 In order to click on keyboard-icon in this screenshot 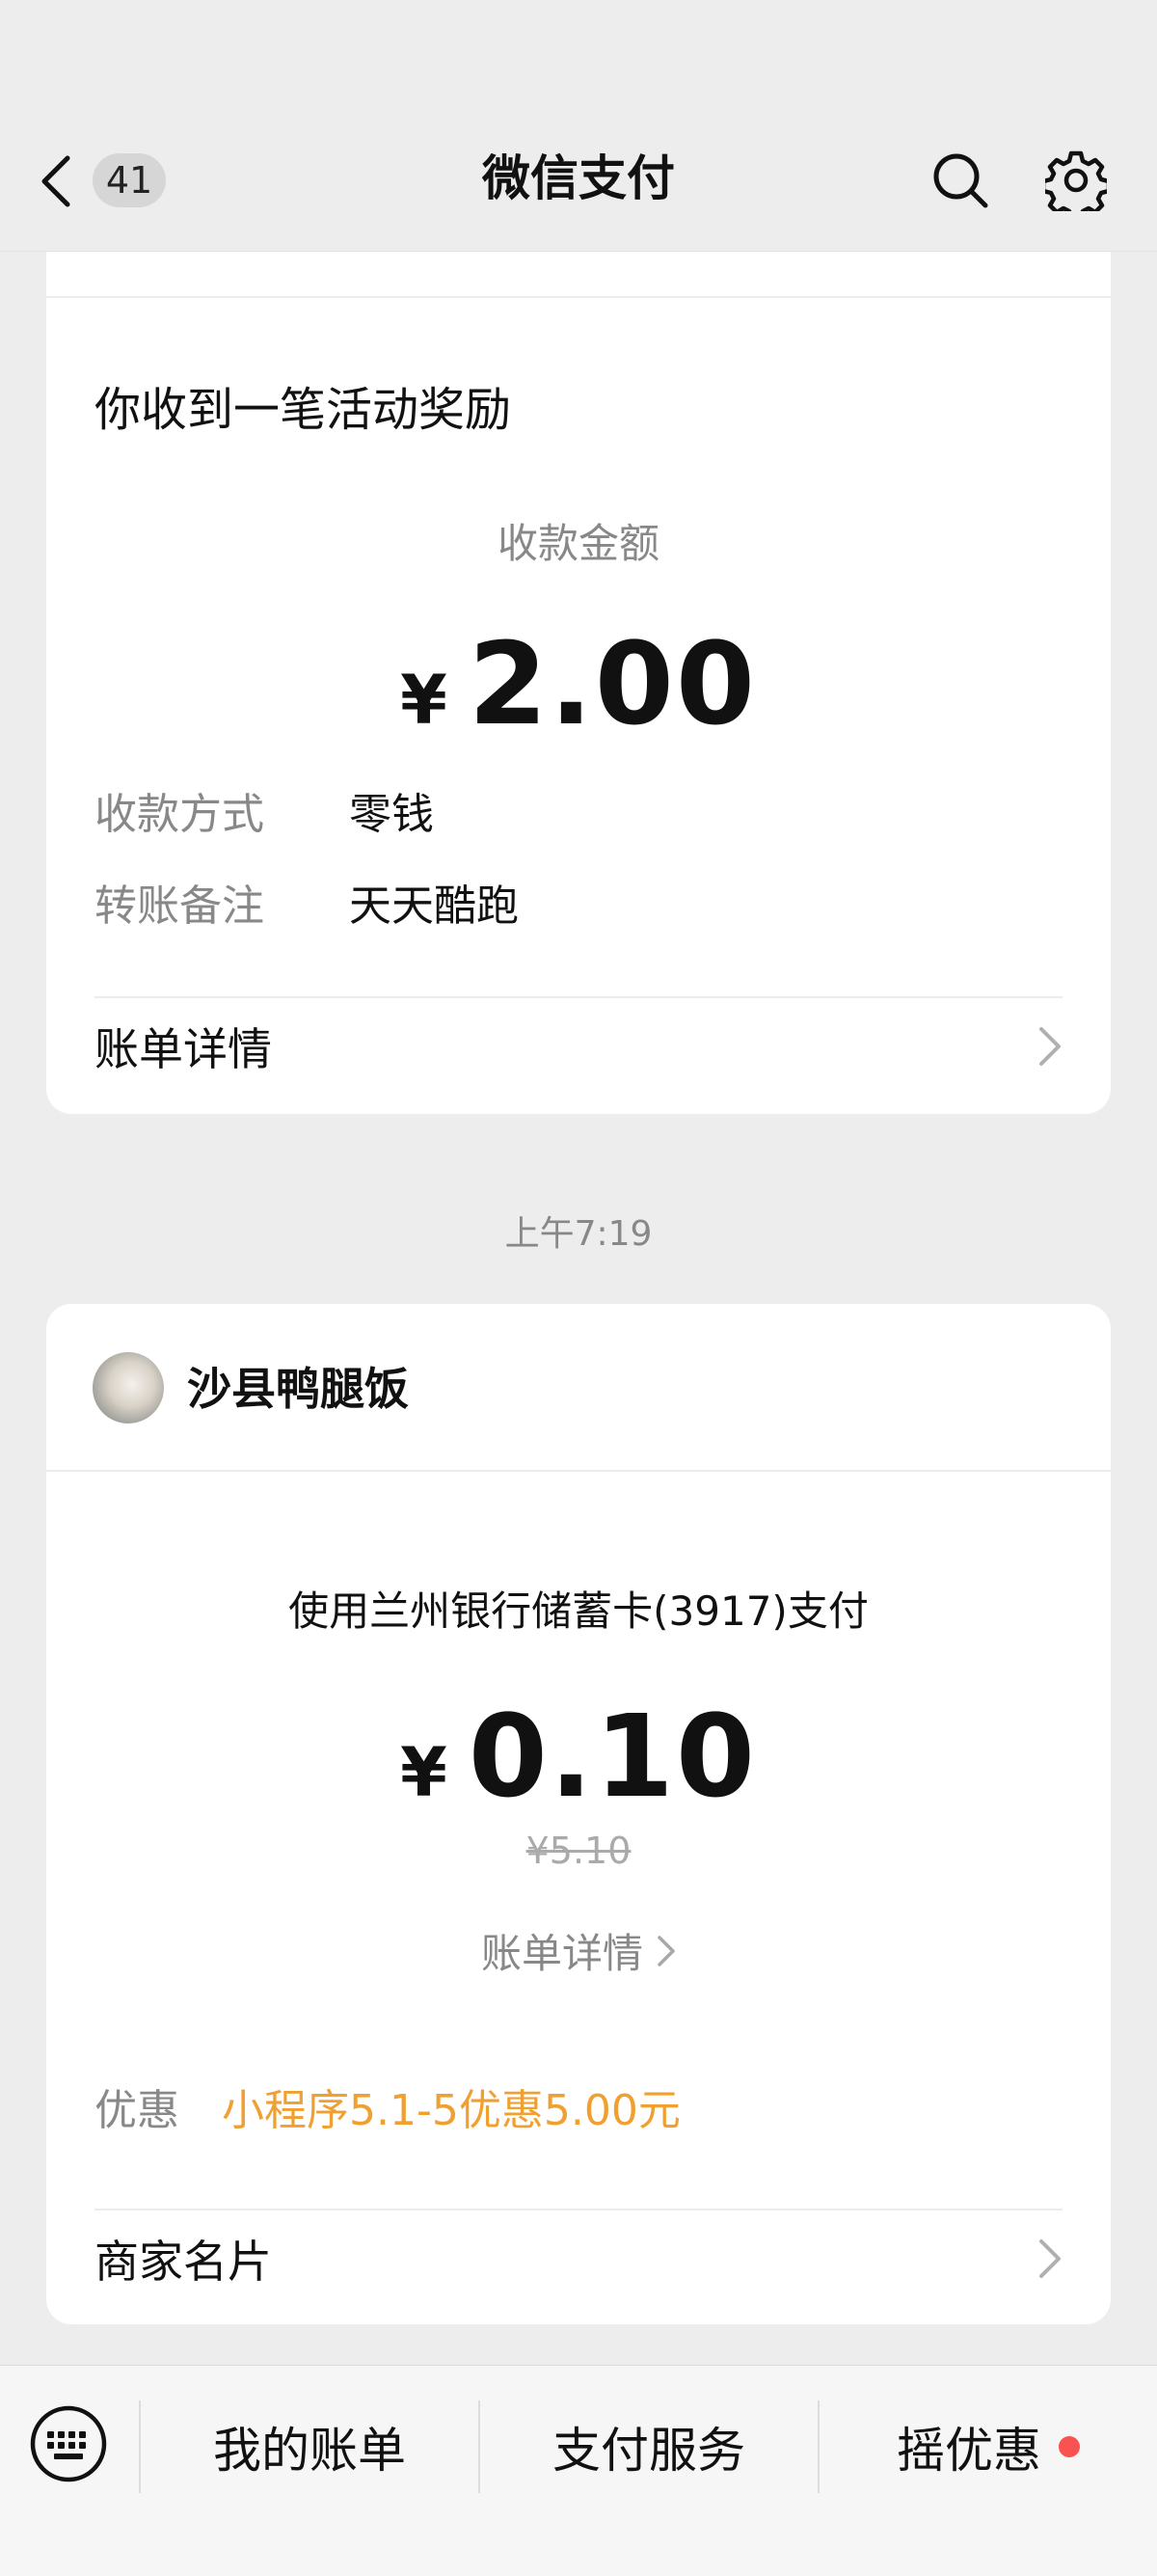, I will do `click(68, 2443)`.